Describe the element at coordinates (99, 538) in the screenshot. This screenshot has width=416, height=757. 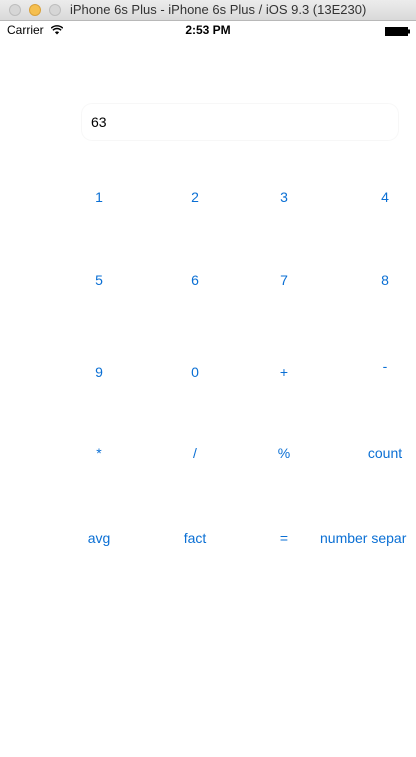
I see `avg-button: avg` at that location.